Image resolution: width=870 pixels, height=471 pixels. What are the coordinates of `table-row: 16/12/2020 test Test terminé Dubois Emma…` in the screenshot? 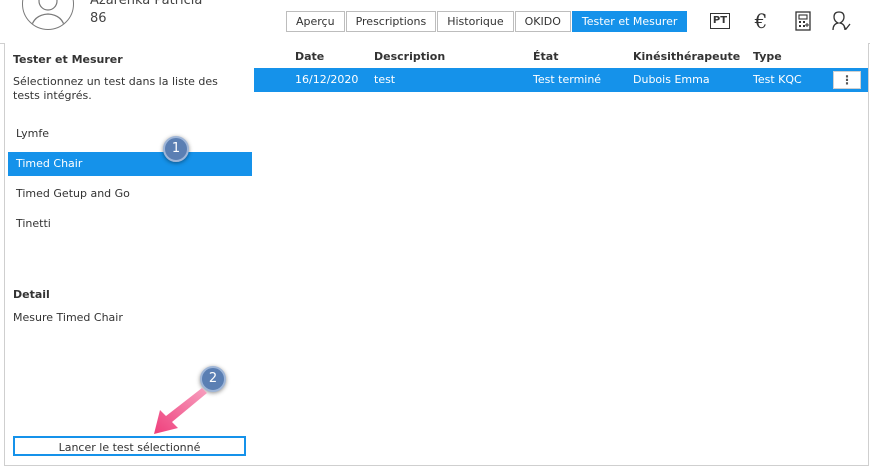 It's located at (561, 80).